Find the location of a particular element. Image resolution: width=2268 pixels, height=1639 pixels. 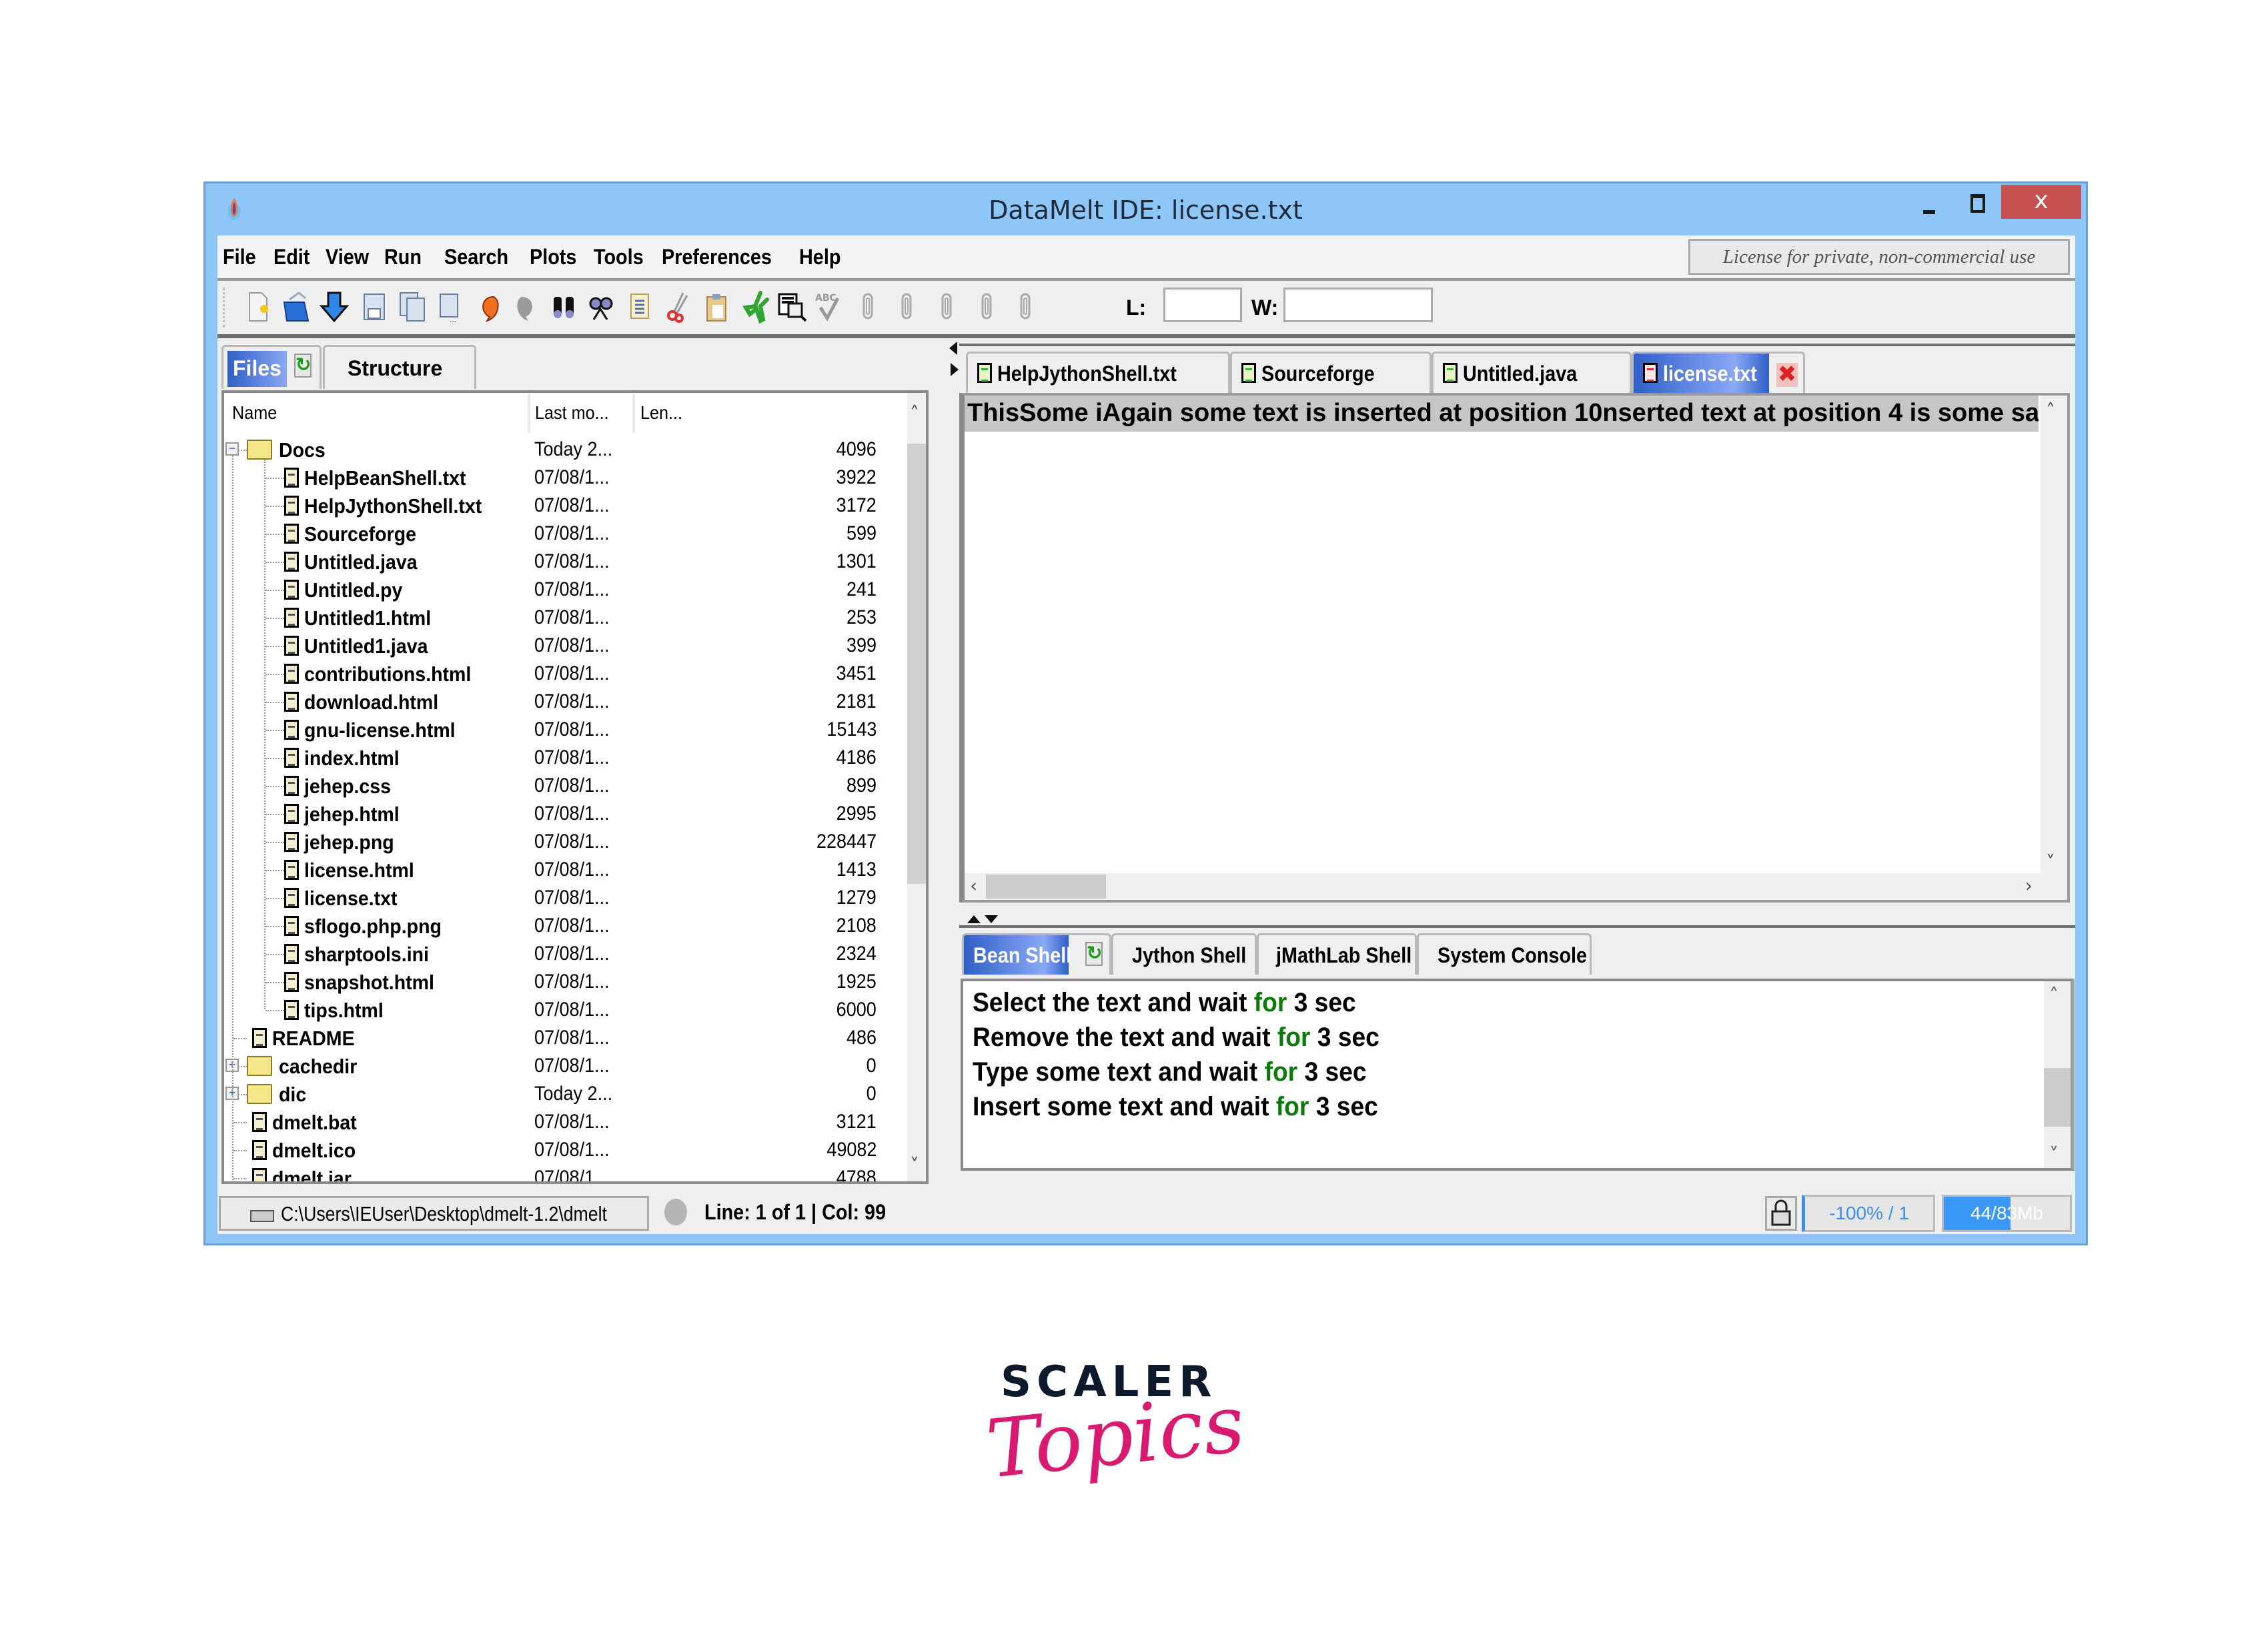

tree-folder-row: − Docs Today 2... 4096 is located at coordinates (568, 450).